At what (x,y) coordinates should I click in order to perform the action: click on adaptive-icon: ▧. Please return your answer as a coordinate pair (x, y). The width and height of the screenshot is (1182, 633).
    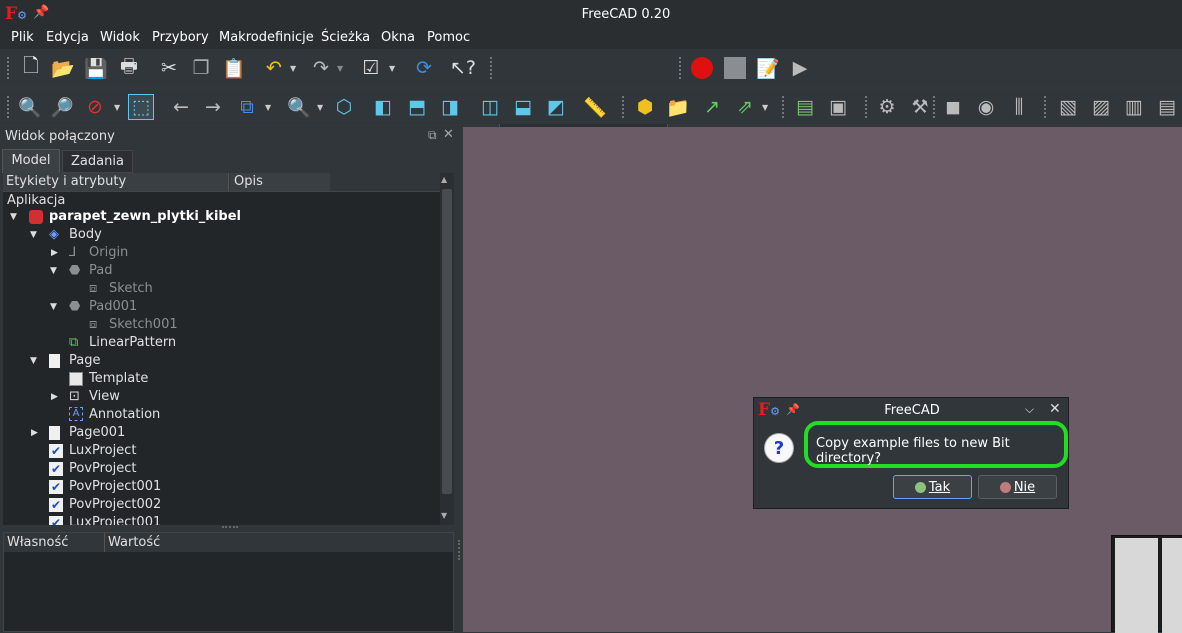
    Looking at the image, I should click on (1068, 107).